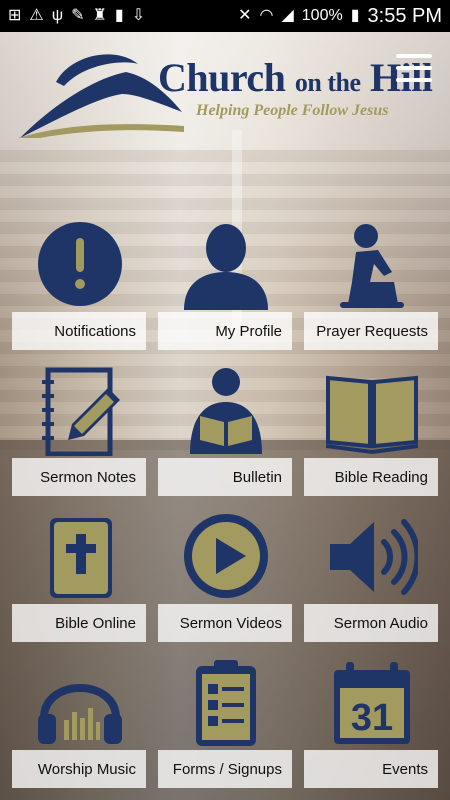  I want to click on tile-worship-music: Worship Music, so click(79, 723).